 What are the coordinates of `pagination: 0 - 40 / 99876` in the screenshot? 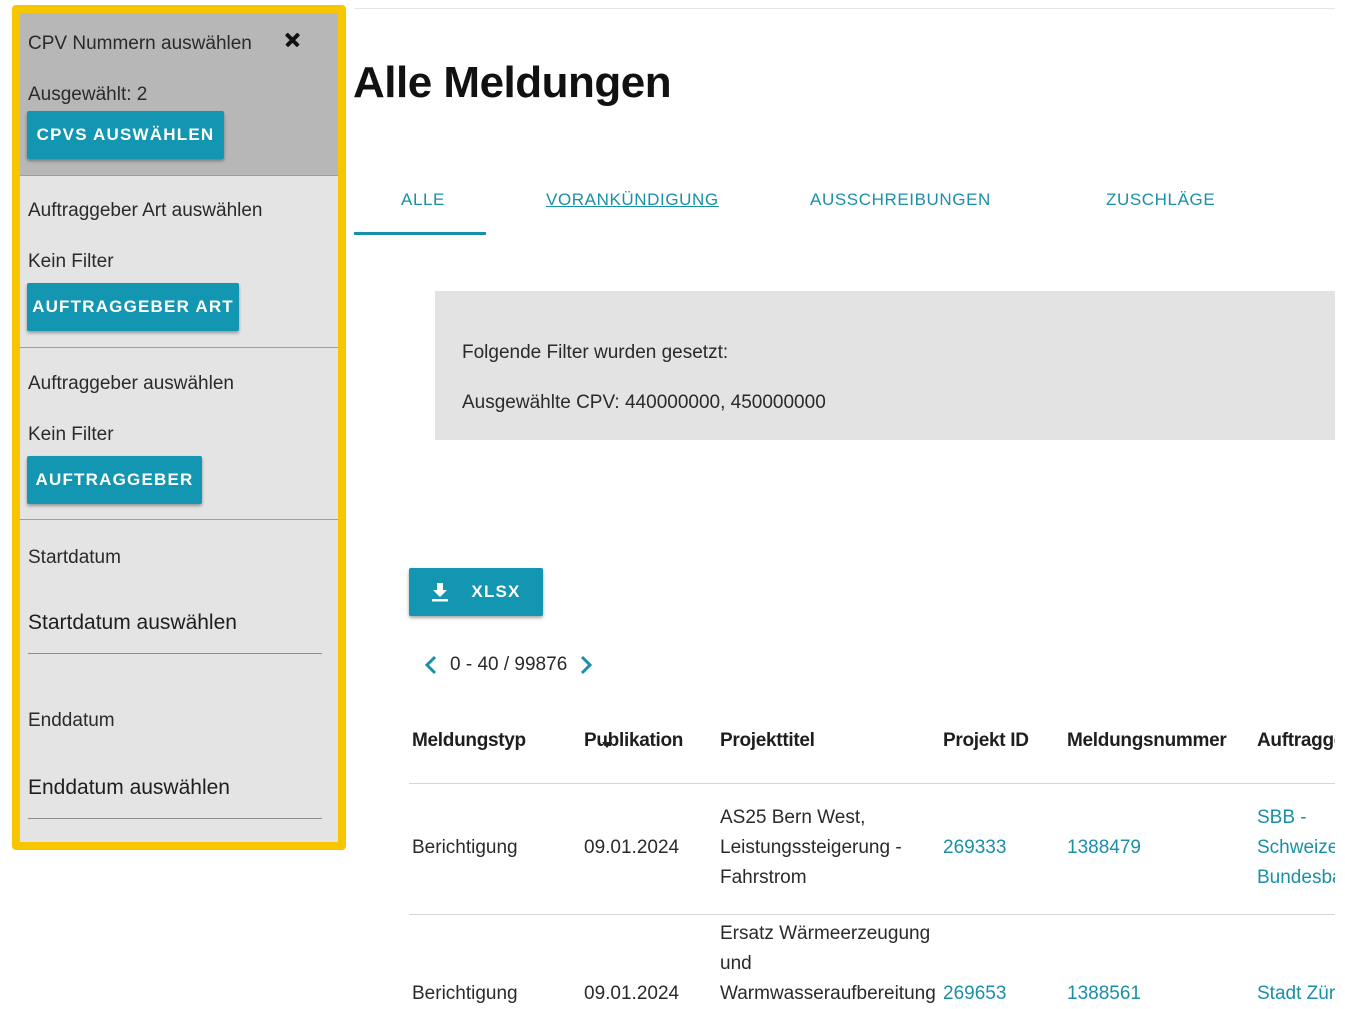 It's located at (508, 665).